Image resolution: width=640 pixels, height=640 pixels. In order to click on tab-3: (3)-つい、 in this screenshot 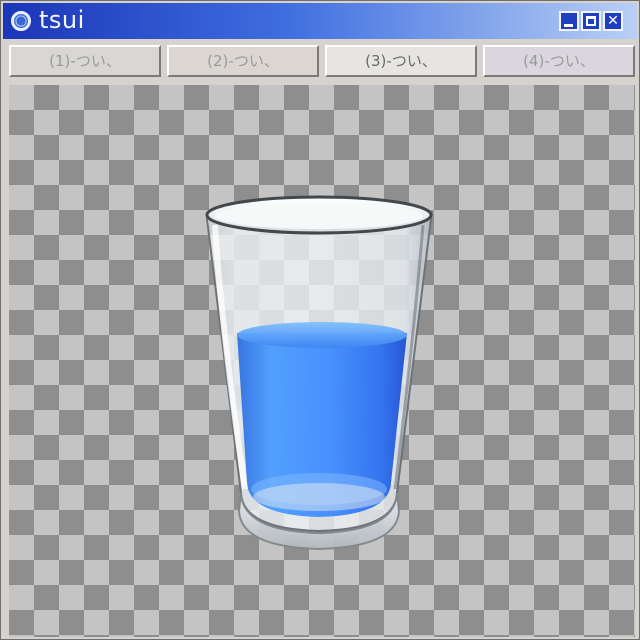, I will do `click(401, 61)`.